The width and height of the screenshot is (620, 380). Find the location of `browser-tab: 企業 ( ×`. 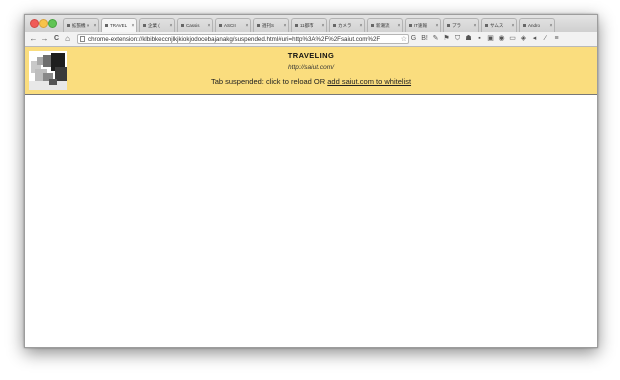

browser-tab: 企業 ( × is located at coordinates (157, 25).